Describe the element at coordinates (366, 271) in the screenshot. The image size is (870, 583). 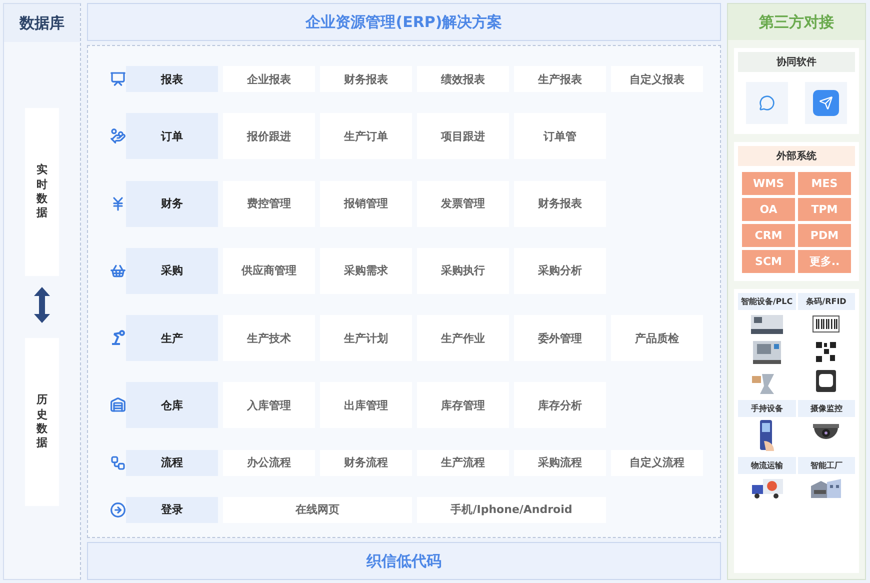
I see `module-item: 采购需求` at that location.